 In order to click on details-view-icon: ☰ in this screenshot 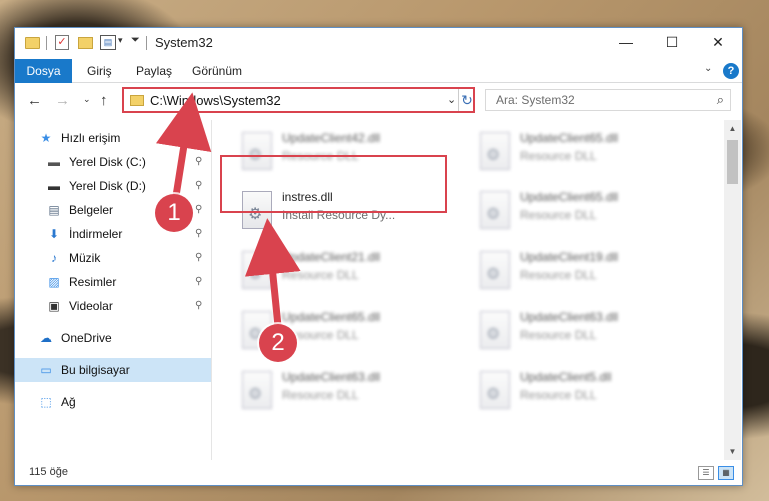, I will do `click(706, 473)`.